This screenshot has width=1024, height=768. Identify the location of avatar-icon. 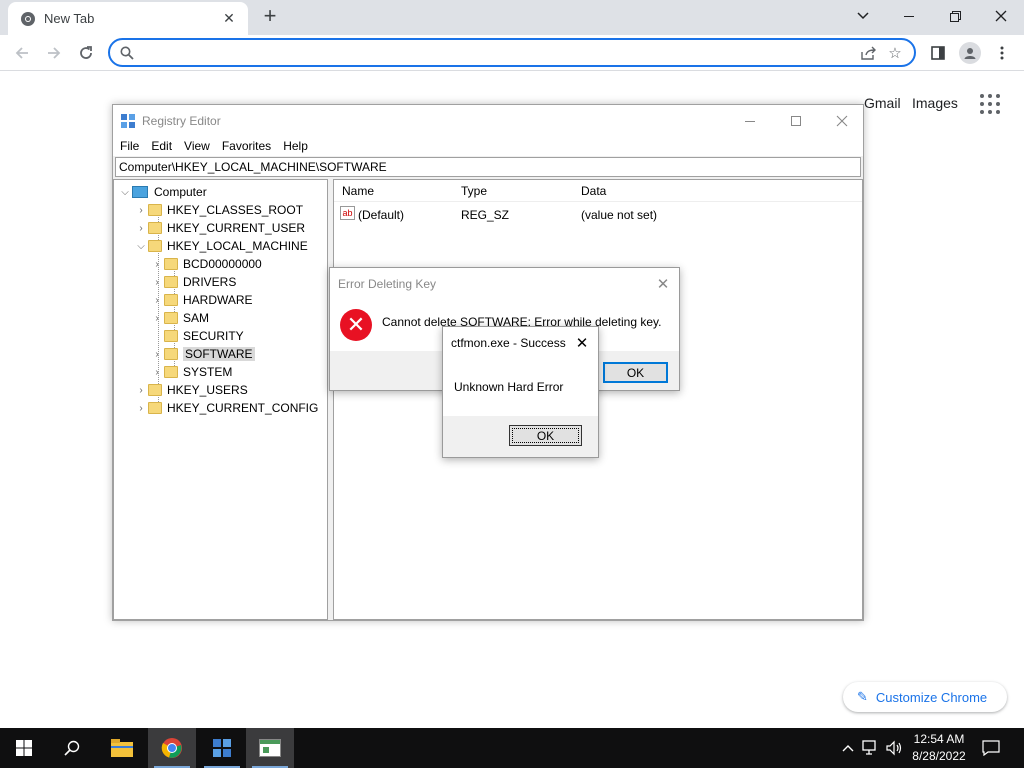
(970, 53).